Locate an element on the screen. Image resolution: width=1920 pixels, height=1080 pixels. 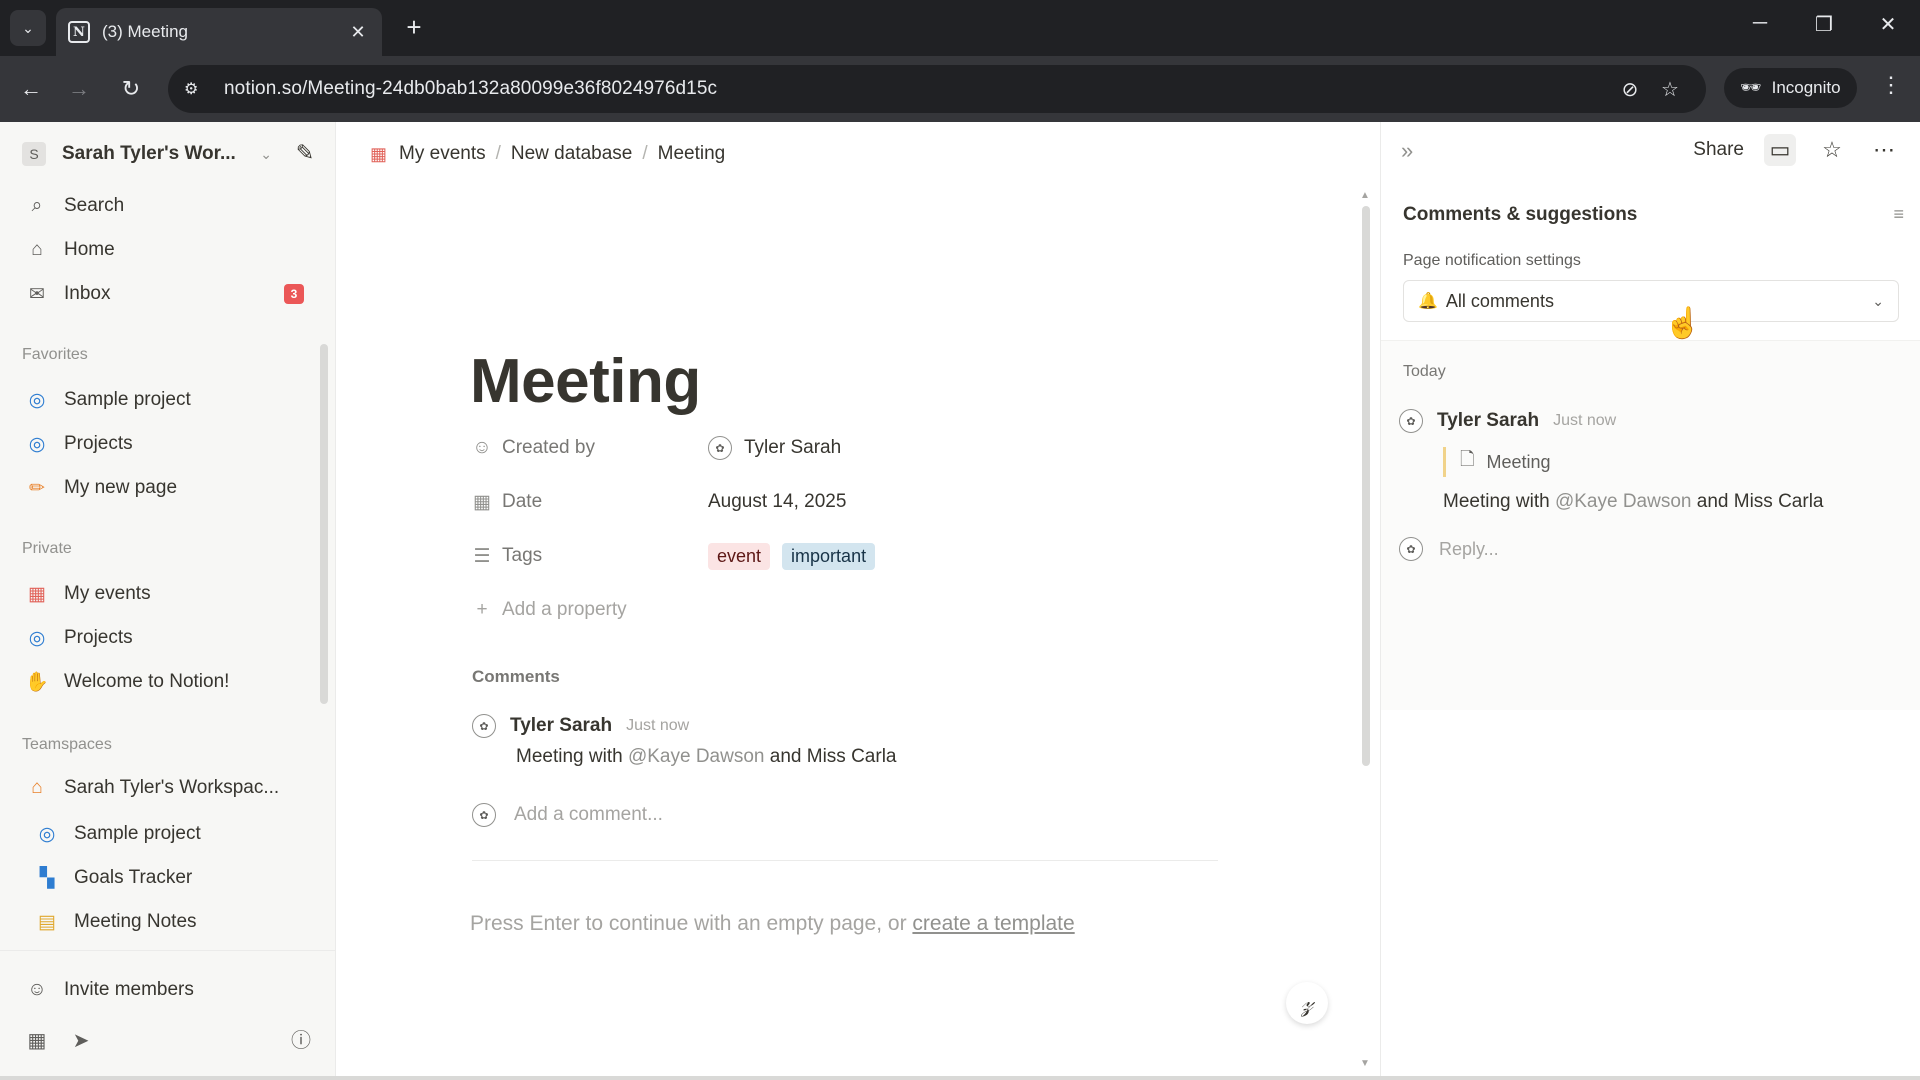
sidebar-item-sample-project: ◎ Sample project is located at coordinates (168, 400).